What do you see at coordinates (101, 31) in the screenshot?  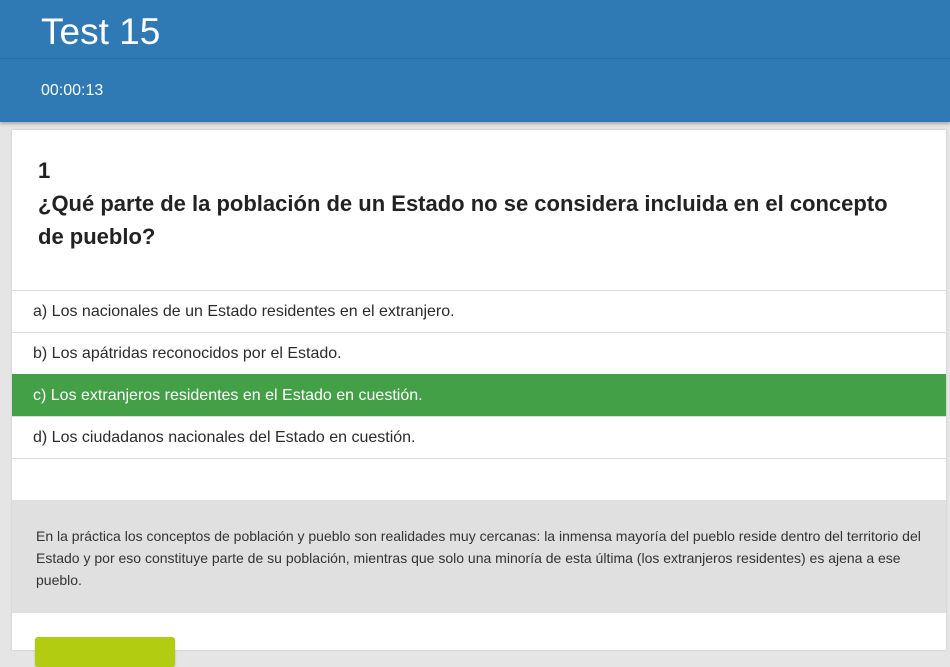 I see `test-title: Test 15` at bounding box center [101, 31].